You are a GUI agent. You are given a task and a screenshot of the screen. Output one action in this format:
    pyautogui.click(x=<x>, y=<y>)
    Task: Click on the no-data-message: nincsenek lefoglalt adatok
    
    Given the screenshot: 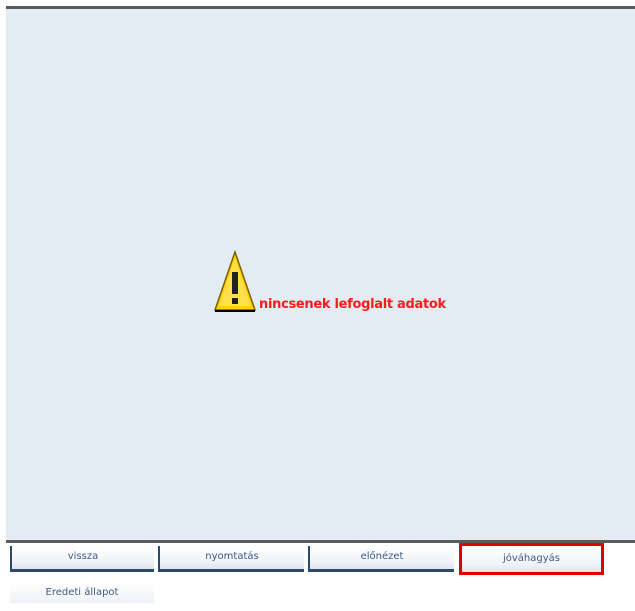 What is the action you would take?
    pyautogui.click(x=352, y=304)
    